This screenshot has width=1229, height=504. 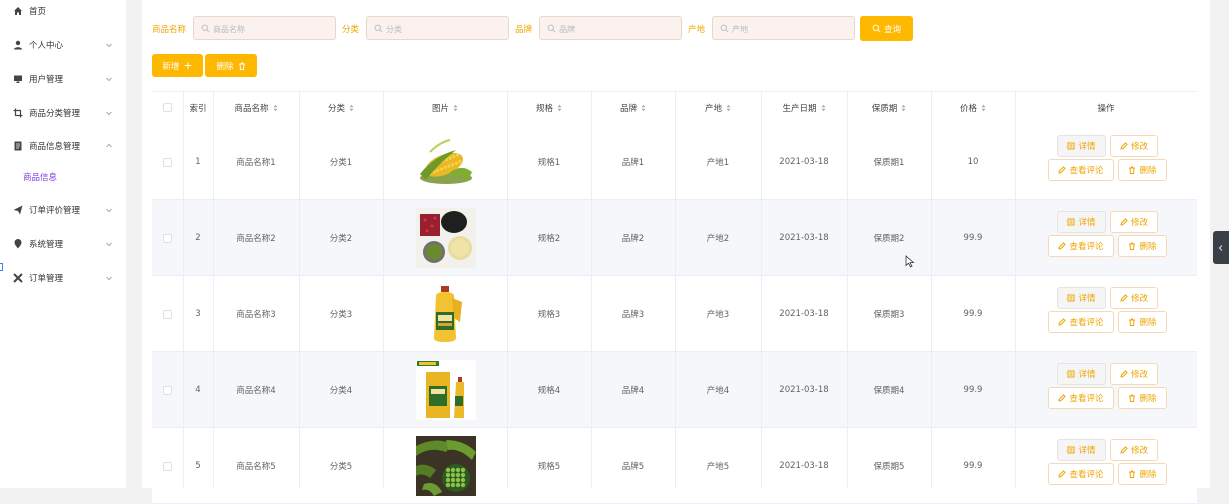 I want to click on sidebar-item-order-reviews: 订单评价管理, so click(x=63, y=210).